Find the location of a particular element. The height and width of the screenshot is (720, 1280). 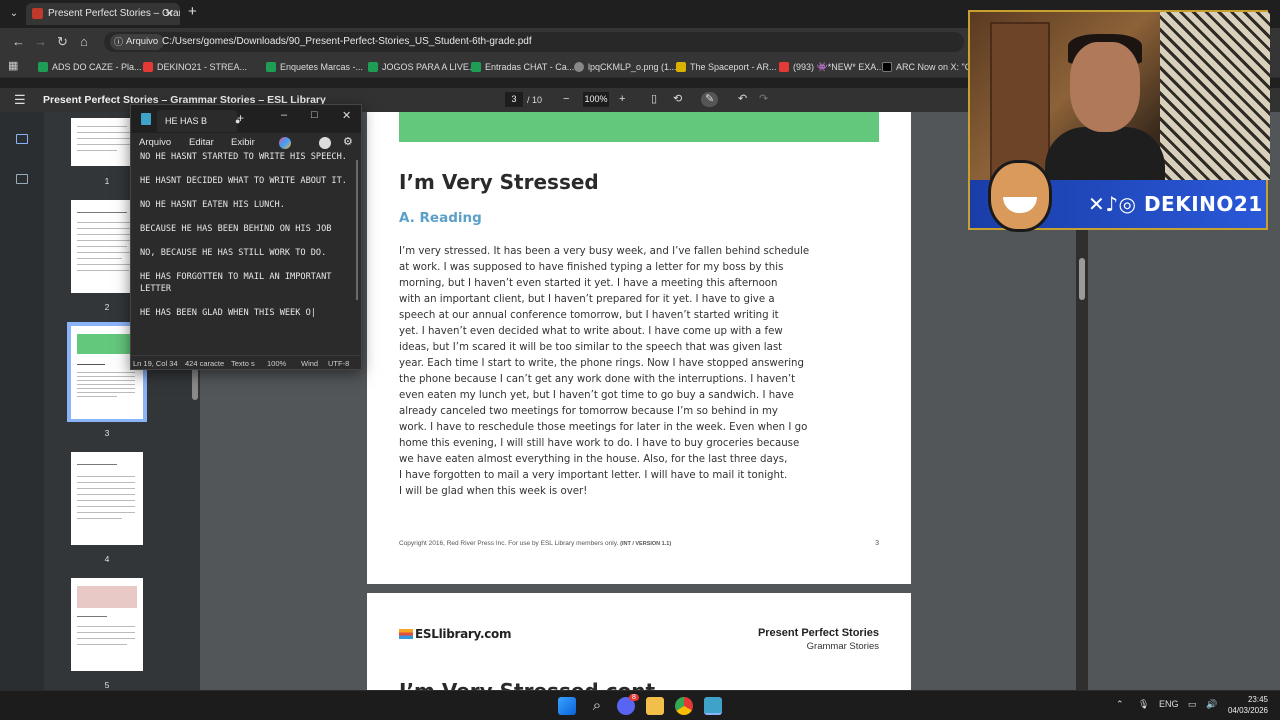

menu-icon: ☰ is located at coordinates (20, 100).